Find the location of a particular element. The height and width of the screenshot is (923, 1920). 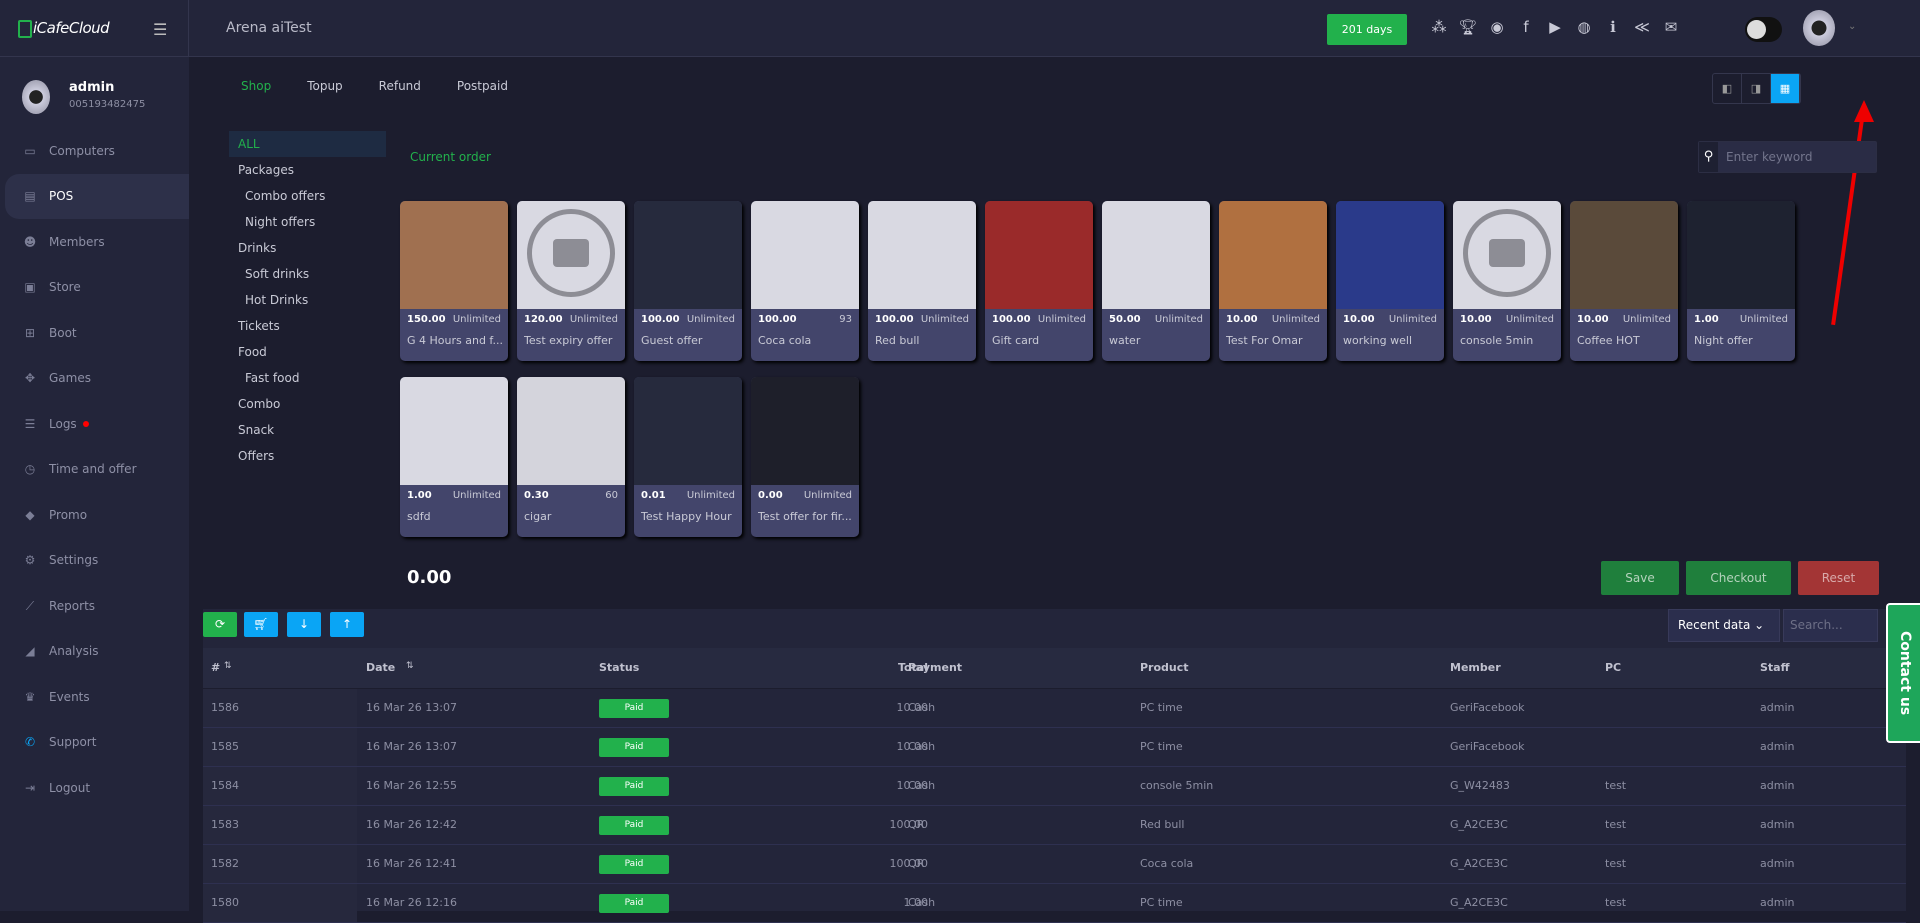

license-days-badge: 201 days is located at coordinates (1367, 29).